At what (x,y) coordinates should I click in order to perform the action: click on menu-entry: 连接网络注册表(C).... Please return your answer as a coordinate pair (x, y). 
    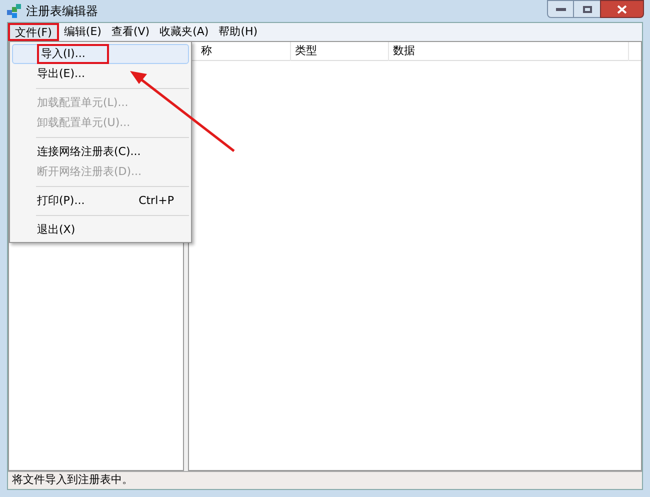
    Looking at the image, I should click on (100, 152).